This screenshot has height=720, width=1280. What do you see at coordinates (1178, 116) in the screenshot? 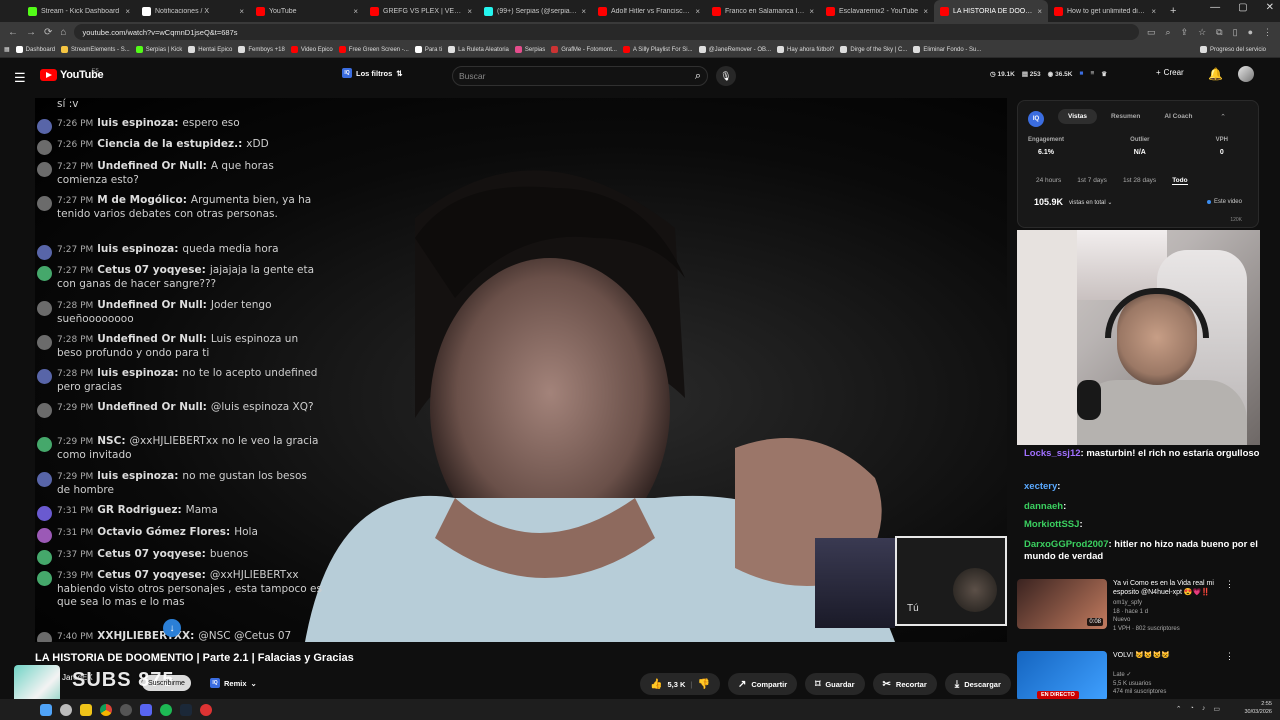
I see `iq-tab: AI Coach` at bounding box center [1178, 116].